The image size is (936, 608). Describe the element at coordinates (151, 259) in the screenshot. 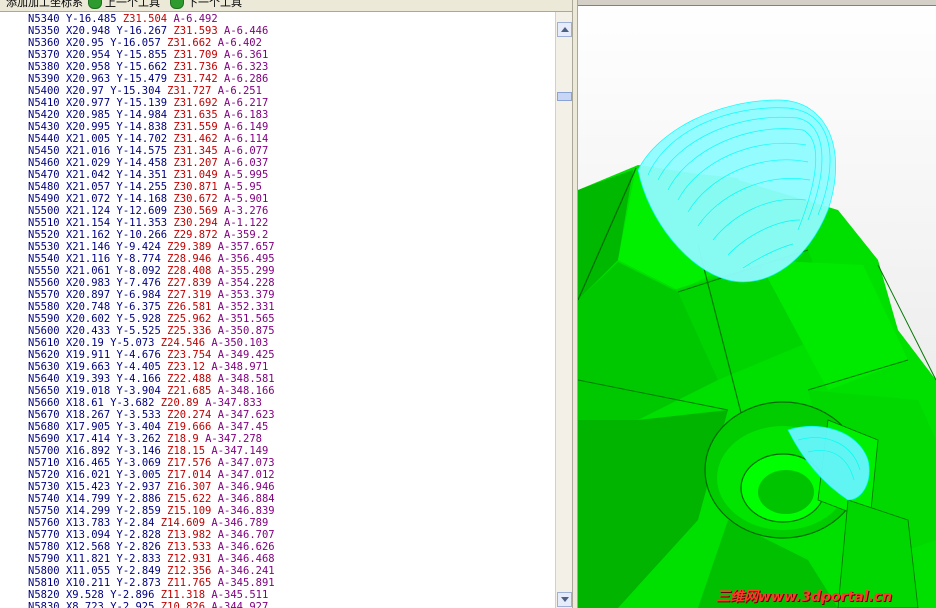

I see `nc-line: N5540 X21.116 Y-8.774 Z28.946 A-356.495` at that location.